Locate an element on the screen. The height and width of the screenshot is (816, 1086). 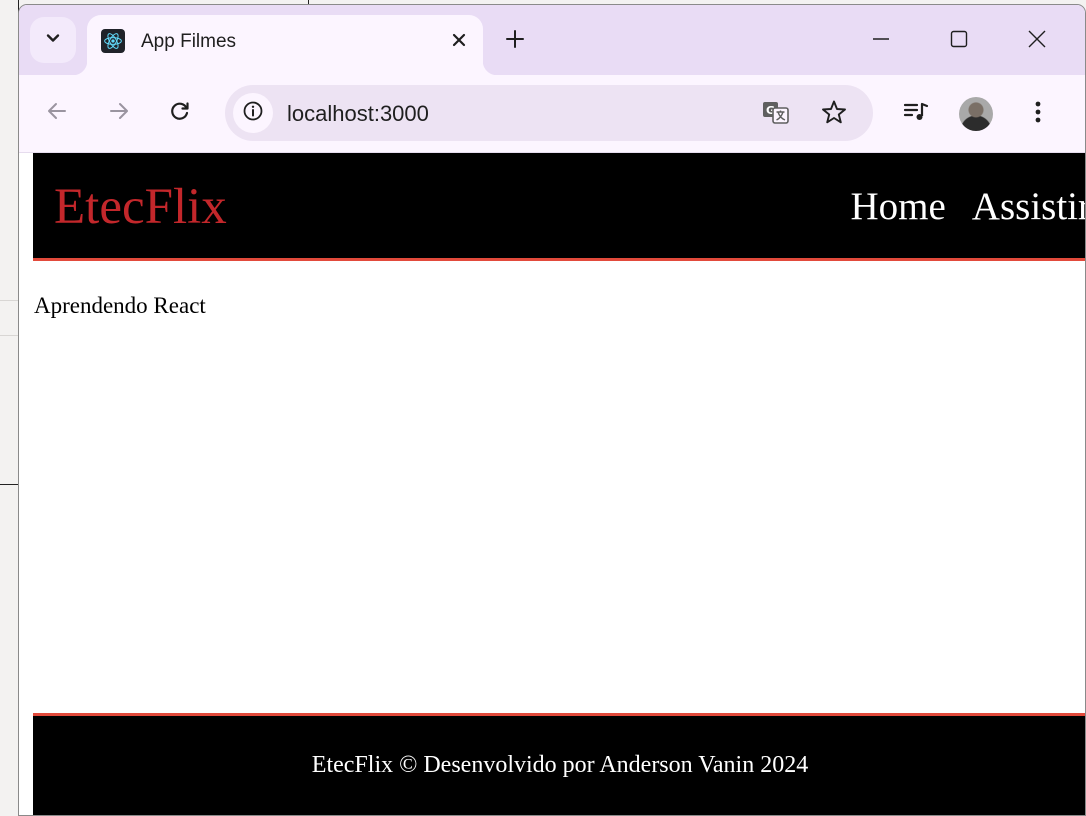
menu-button is located at coordinates (1038, 114).